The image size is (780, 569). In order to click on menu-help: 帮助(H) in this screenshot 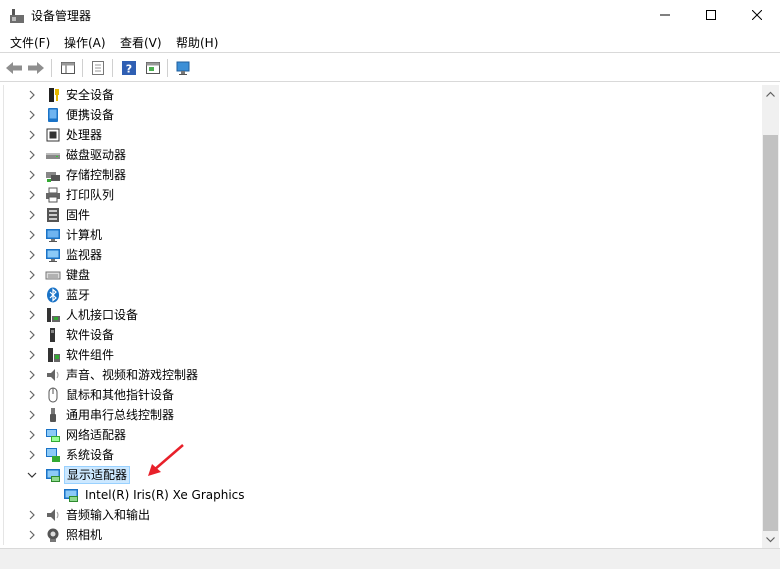, I will do `click(197, 43)`.